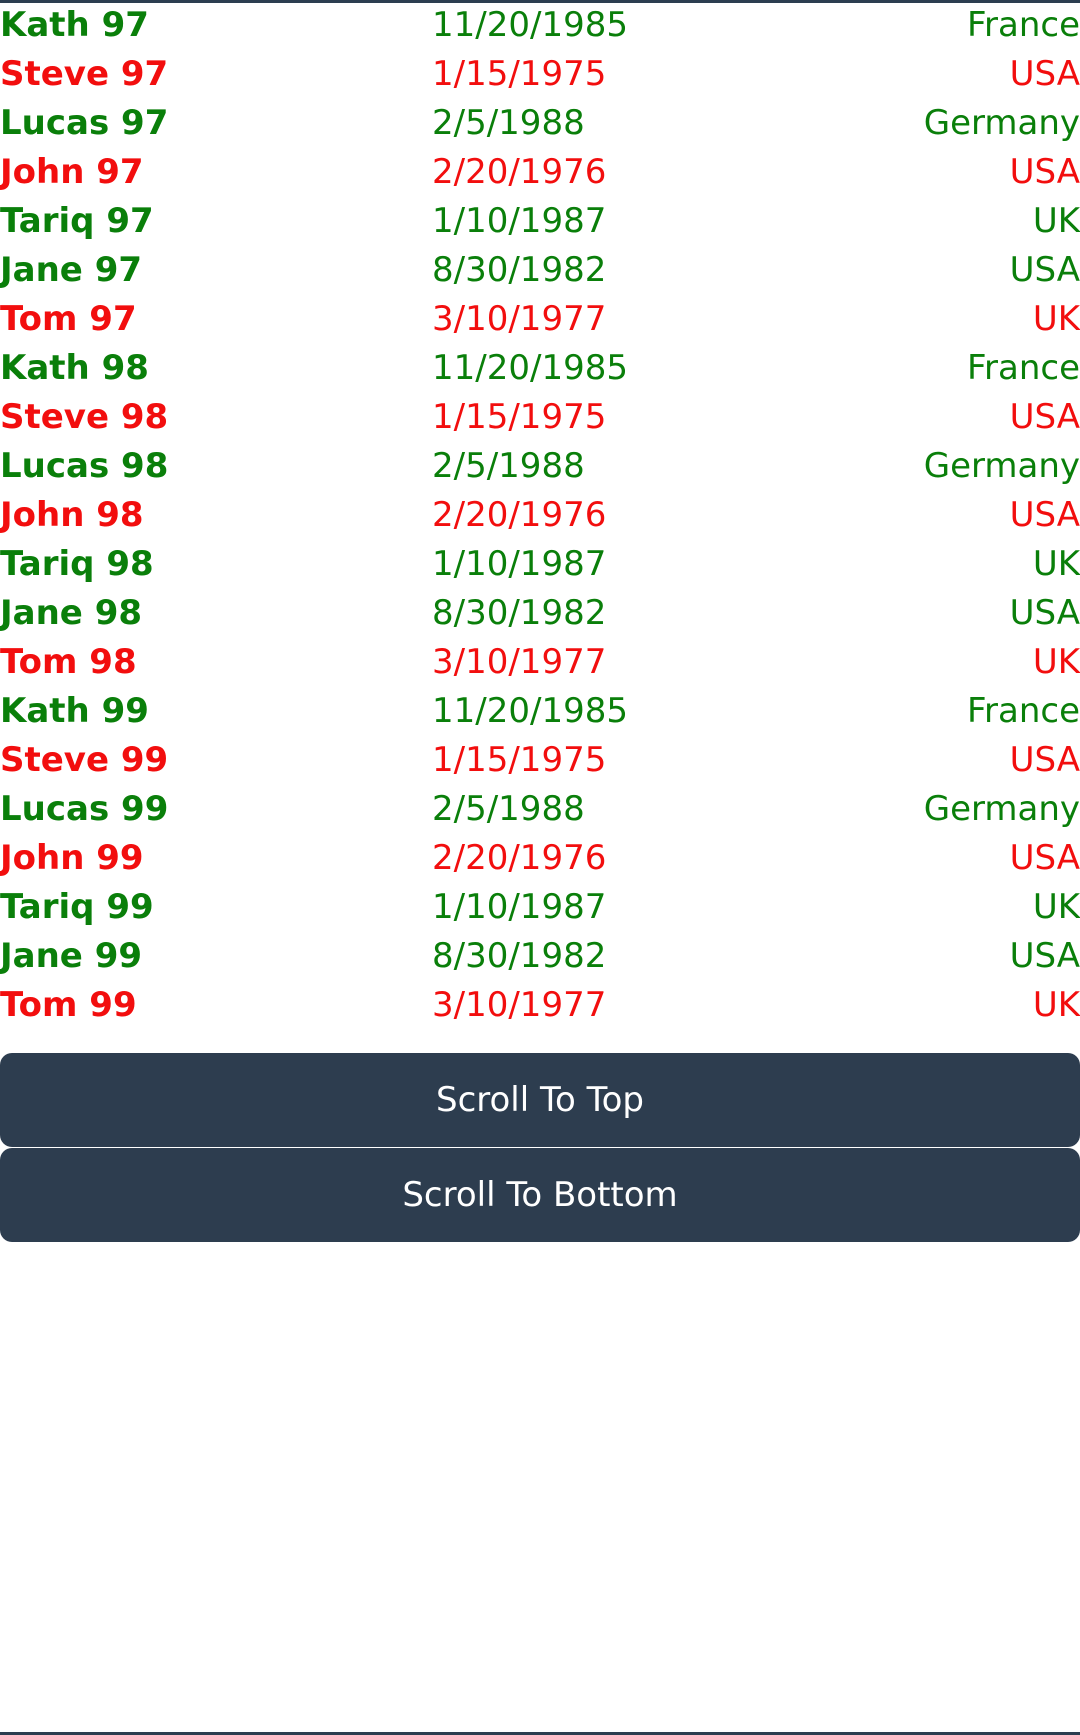 Image resolution: width=1080 pixels, height=1735 pixels. I want to click on person-name: Jane 98, so click(71, 613).